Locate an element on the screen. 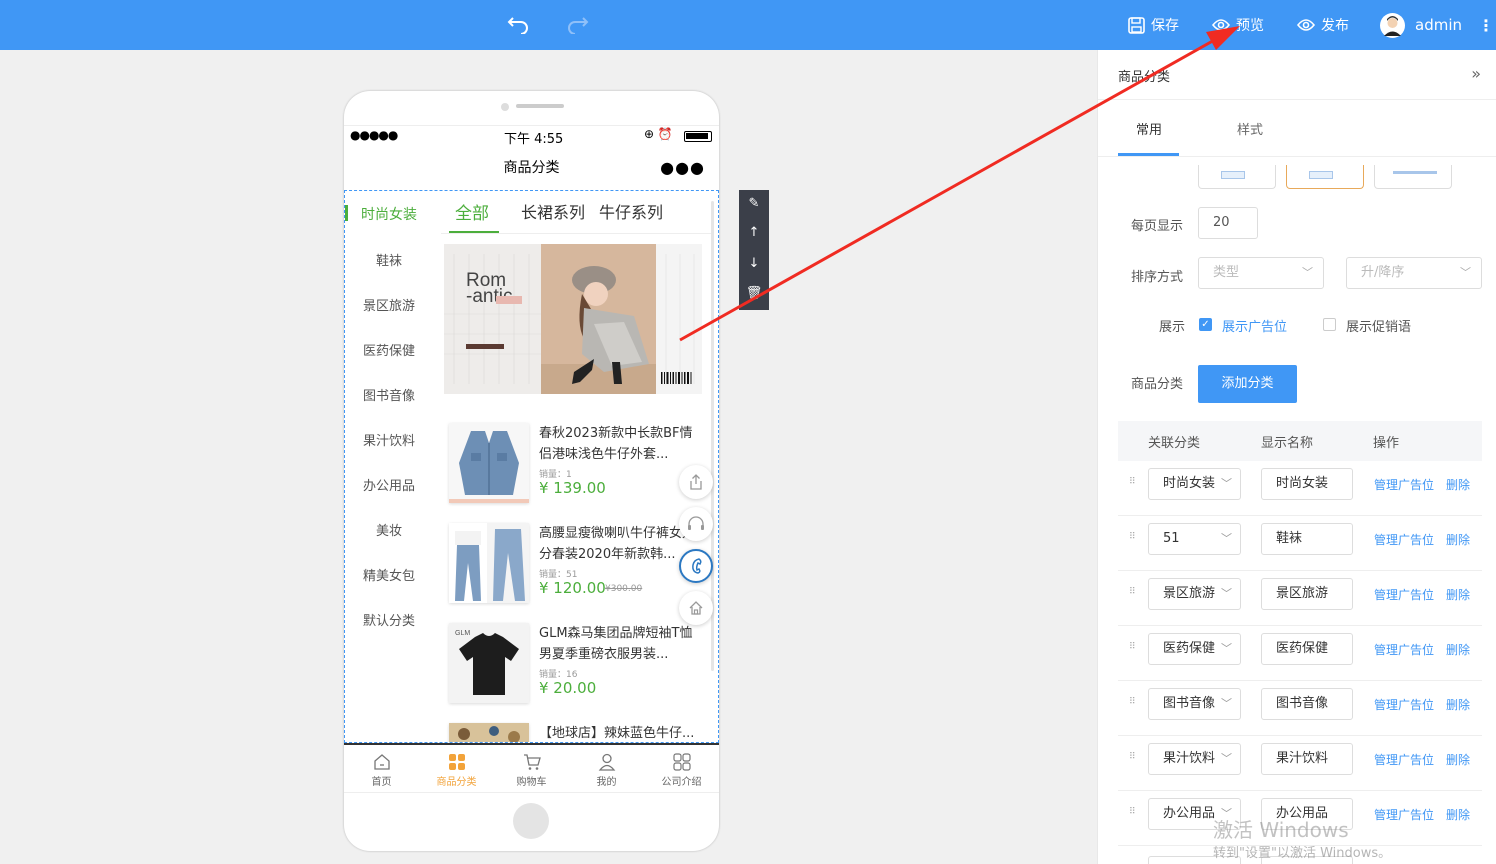 Image resolution: width=1496 pixels, height=864 pixels. tabbar-label: 首页 is located at coordinates (381, 782).